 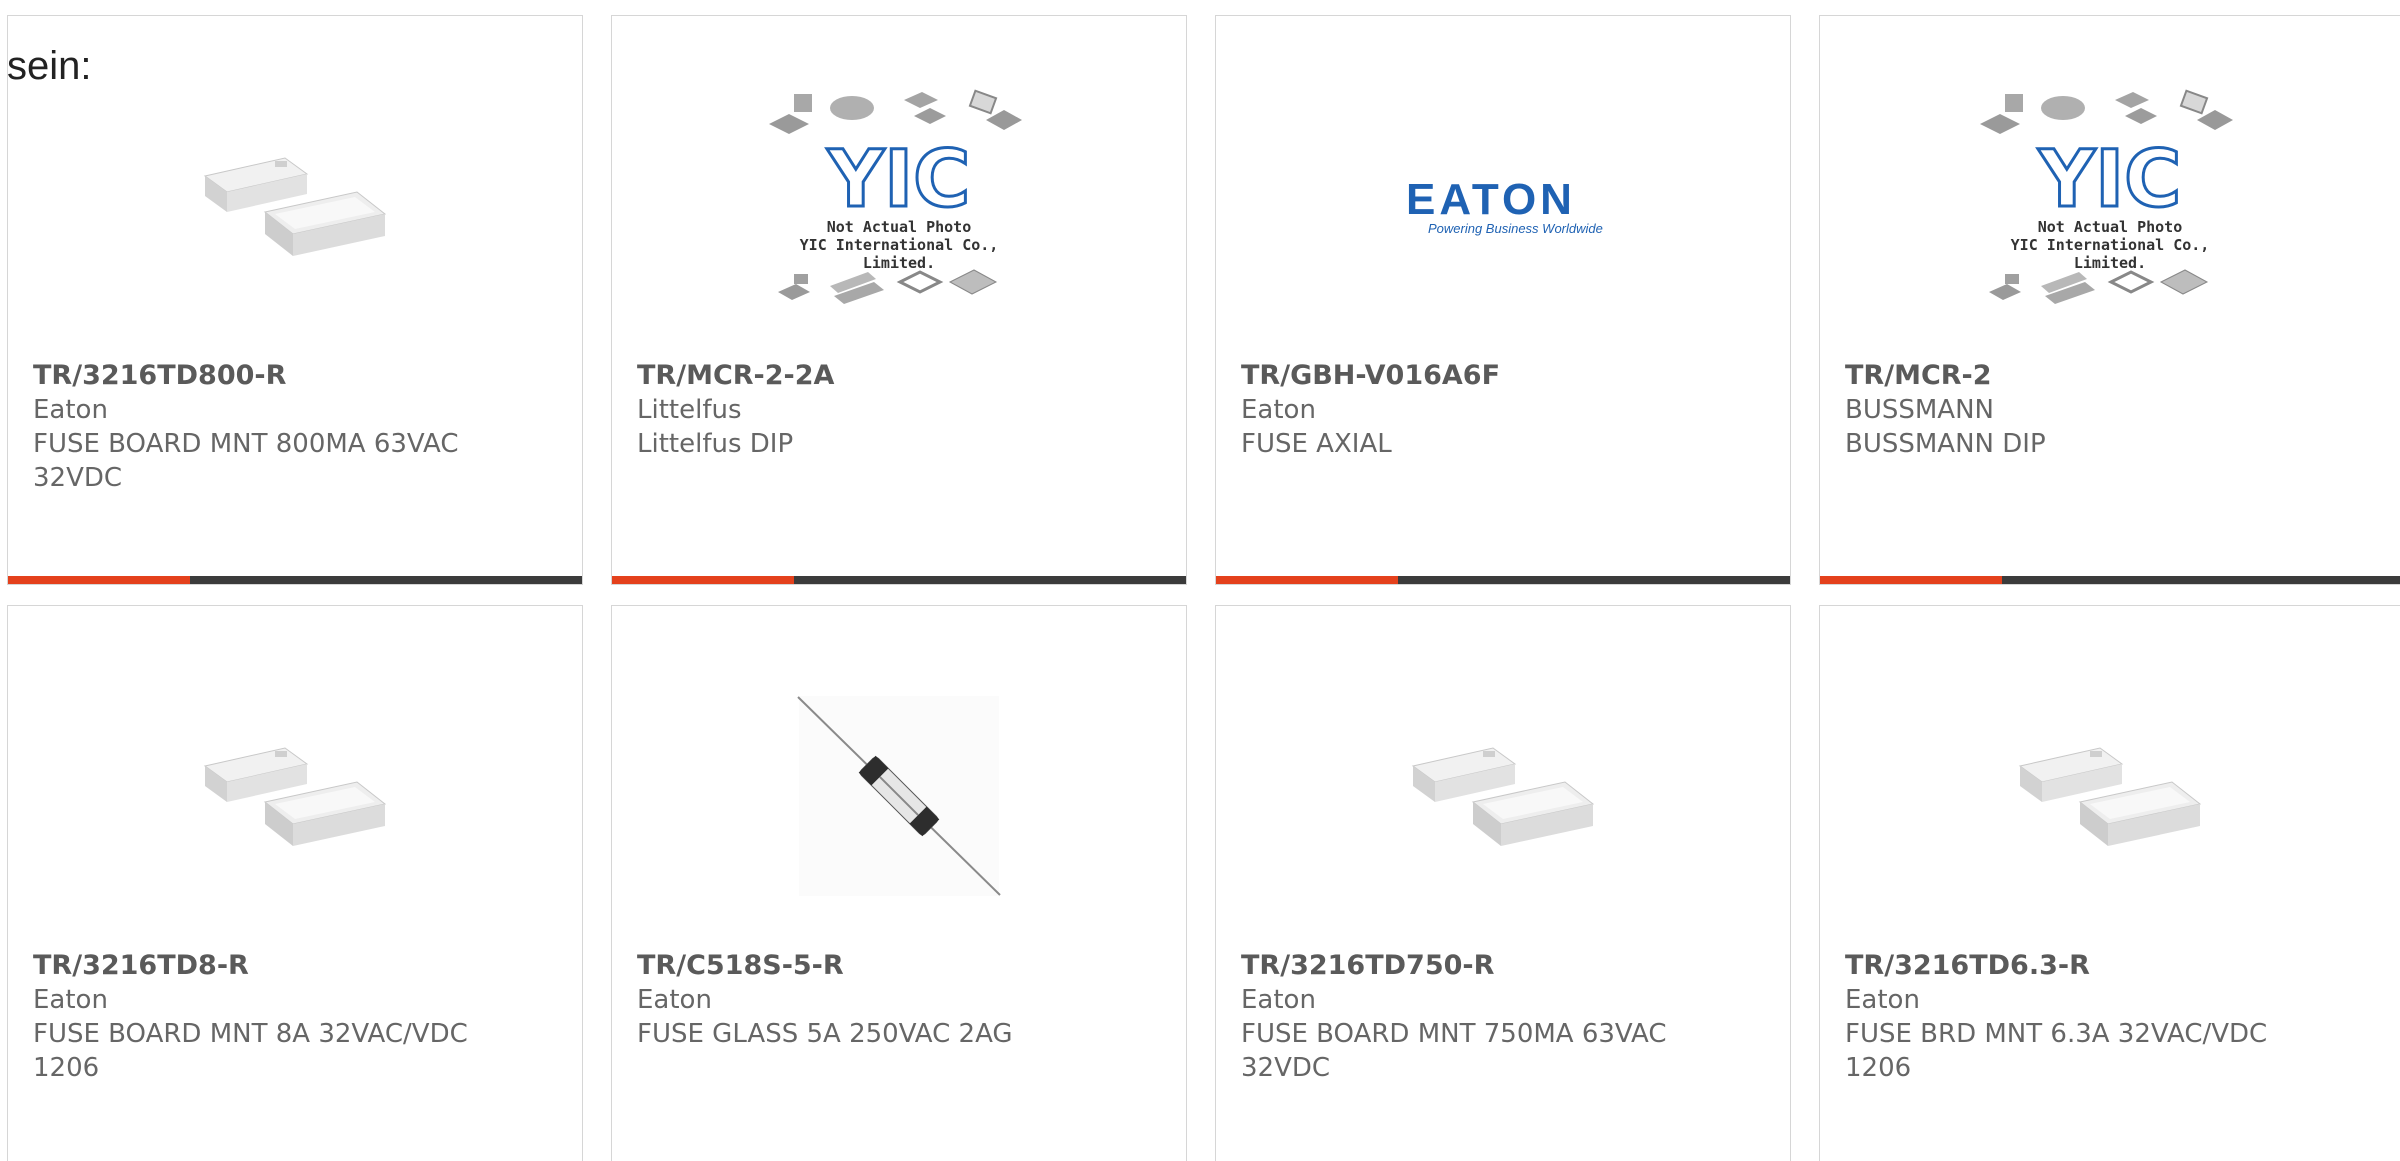 What do you see at coordinates (689, 410) in the screenshot?
I see `manufacturer-label: Littelfus` at bounding box center [689, 410].